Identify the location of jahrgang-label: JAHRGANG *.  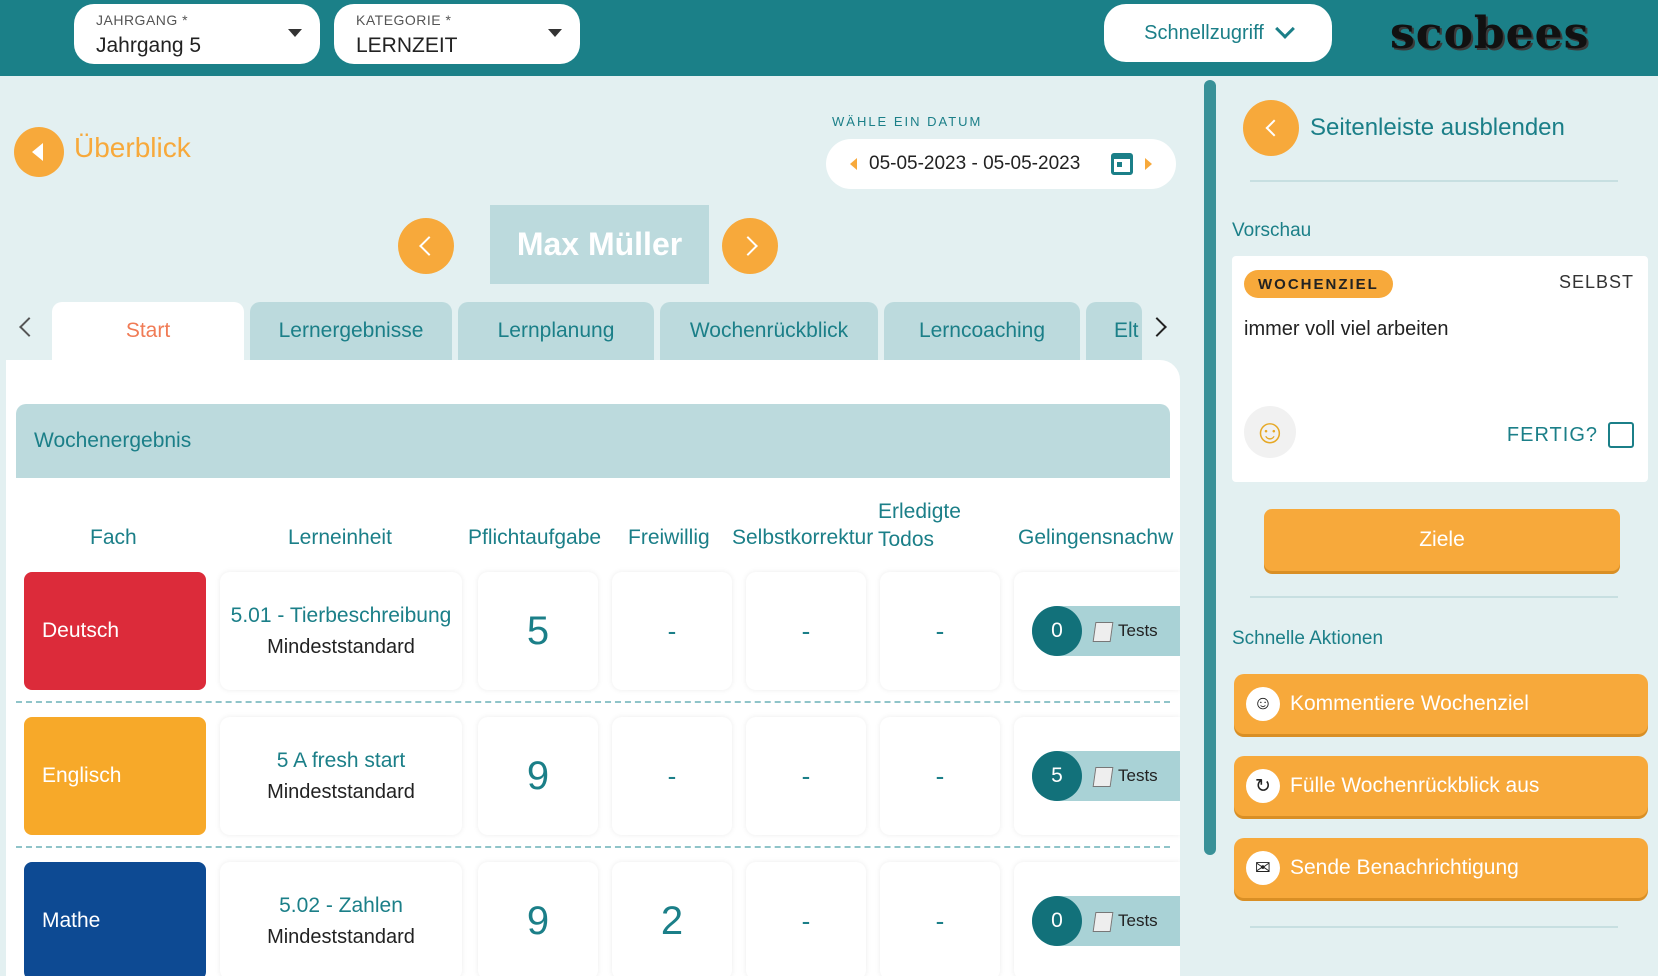
(142, 20).